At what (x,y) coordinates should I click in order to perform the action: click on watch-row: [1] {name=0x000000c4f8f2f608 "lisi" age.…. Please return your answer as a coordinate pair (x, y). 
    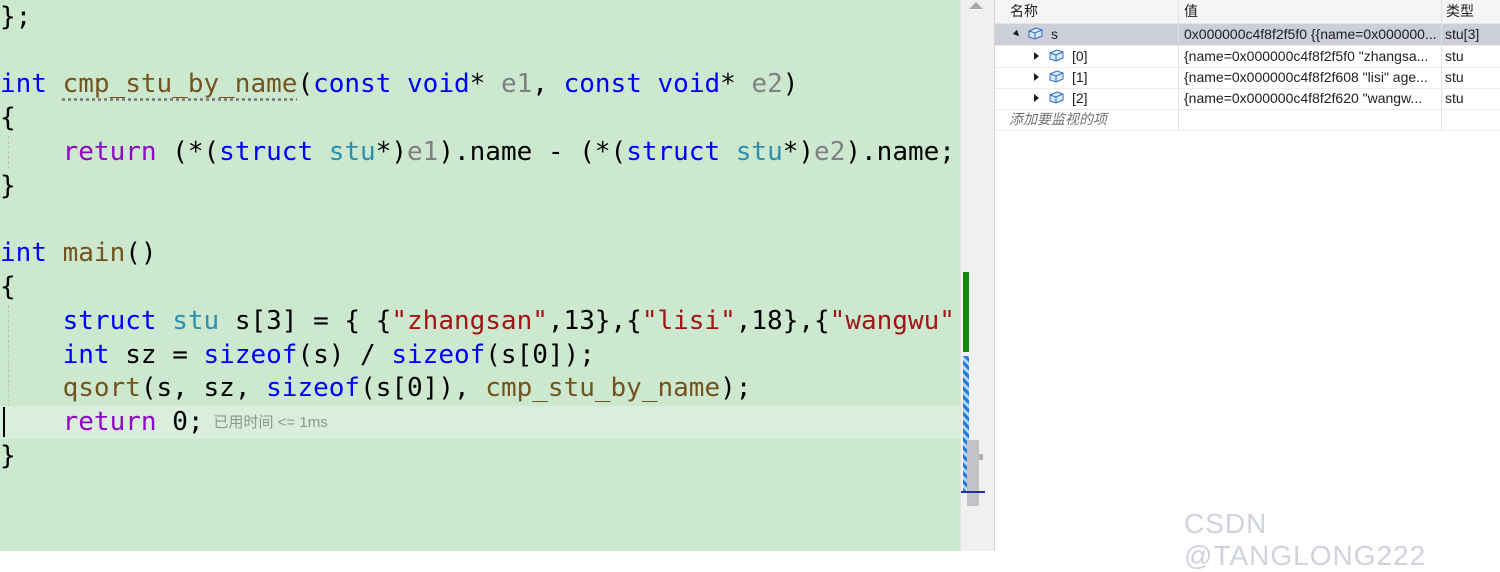
    Looking at the image, I should click on (1247, 78).